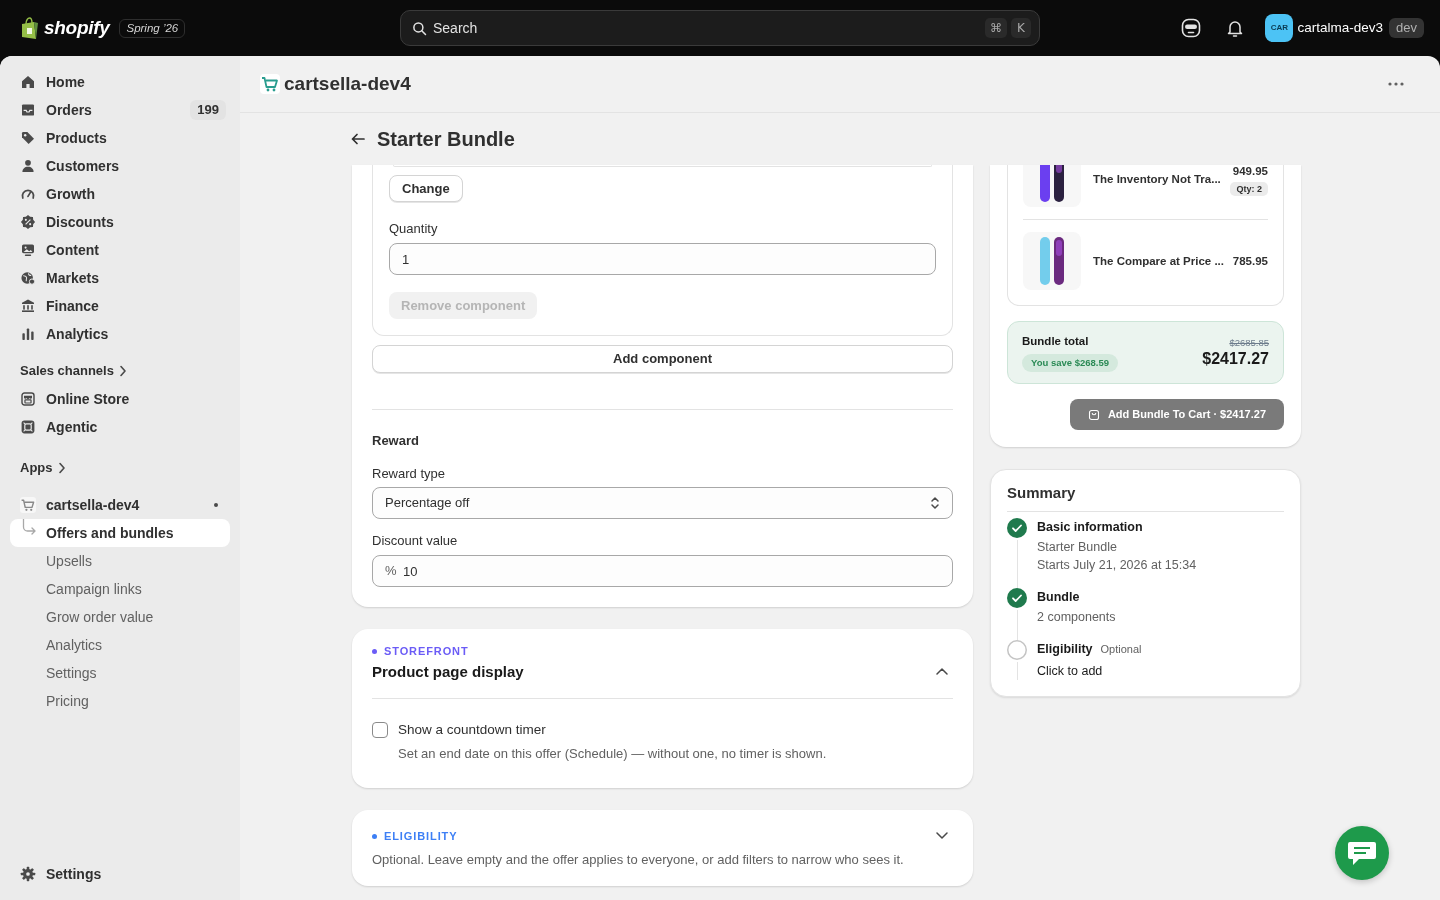 Image resolution: width=1440 pixels, height=900 pixels. I want to click on nav-item: Online Store, so click(120, 399).